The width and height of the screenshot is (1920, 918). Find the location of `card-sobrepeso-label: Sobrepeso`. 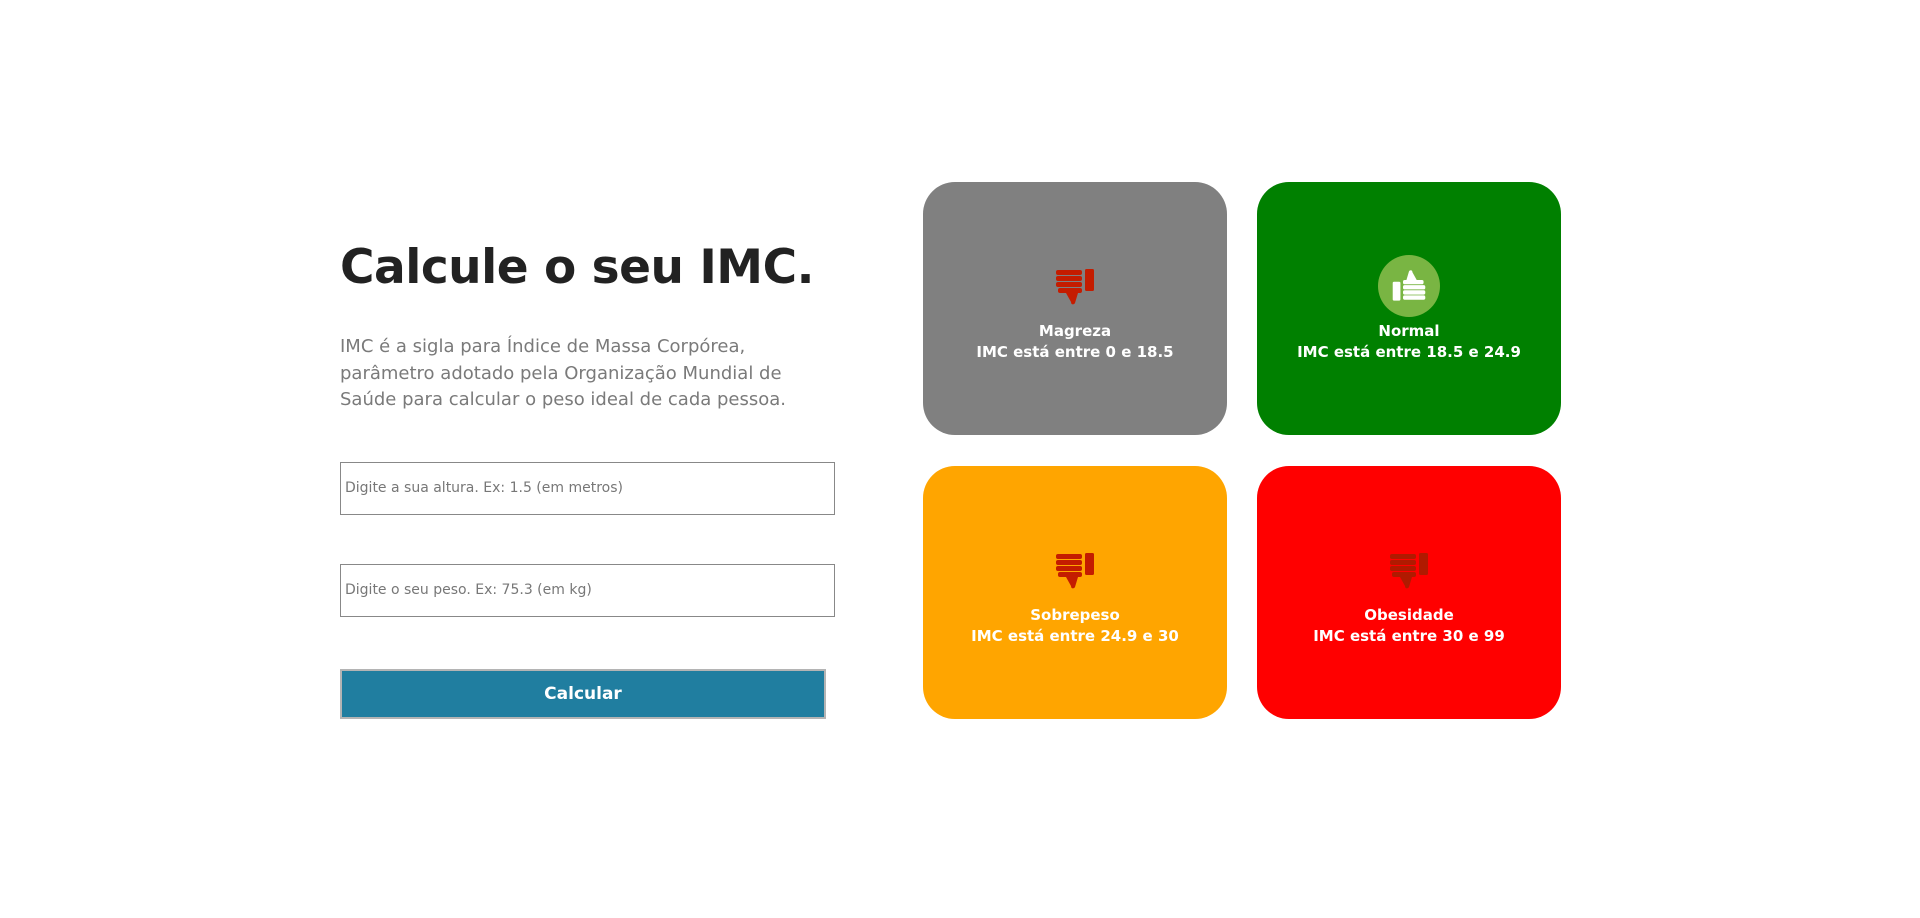

card-sobrepeso-label: Sobrepeso is located at coordinates (1075, 614).